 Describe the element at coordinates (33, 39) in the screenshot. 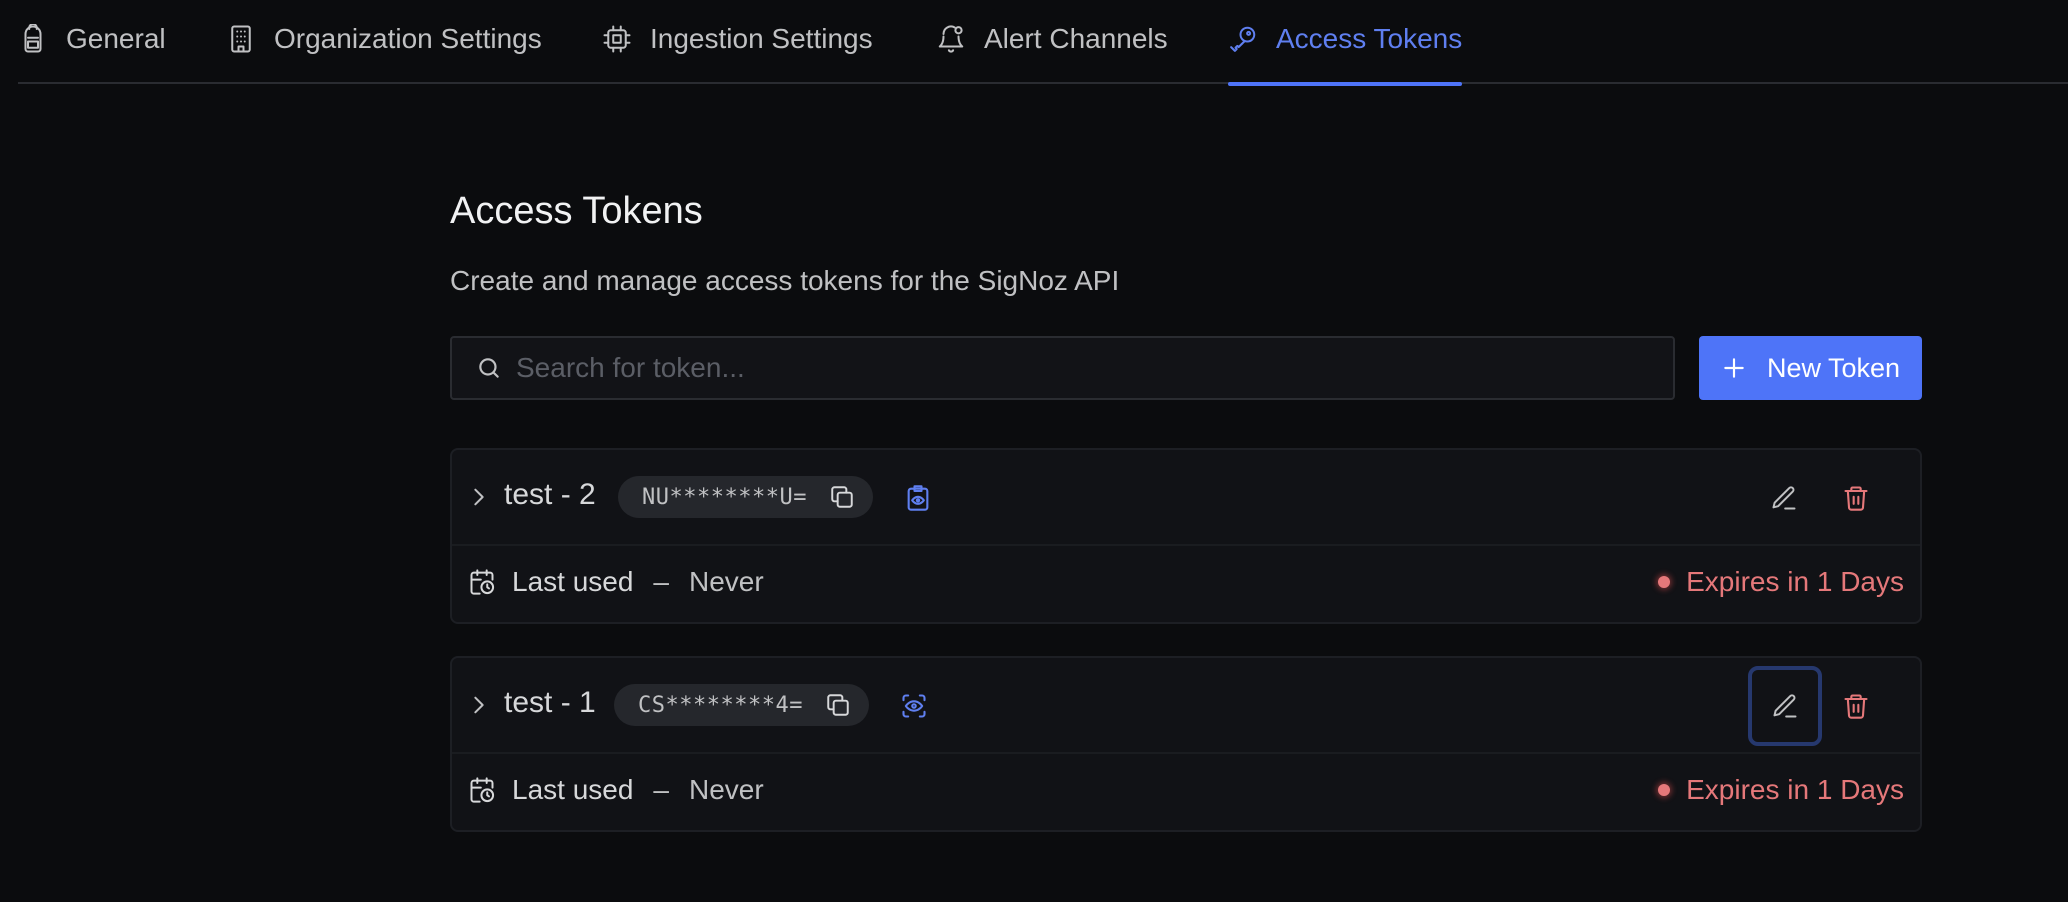

I see `backpack-icon` at that location.